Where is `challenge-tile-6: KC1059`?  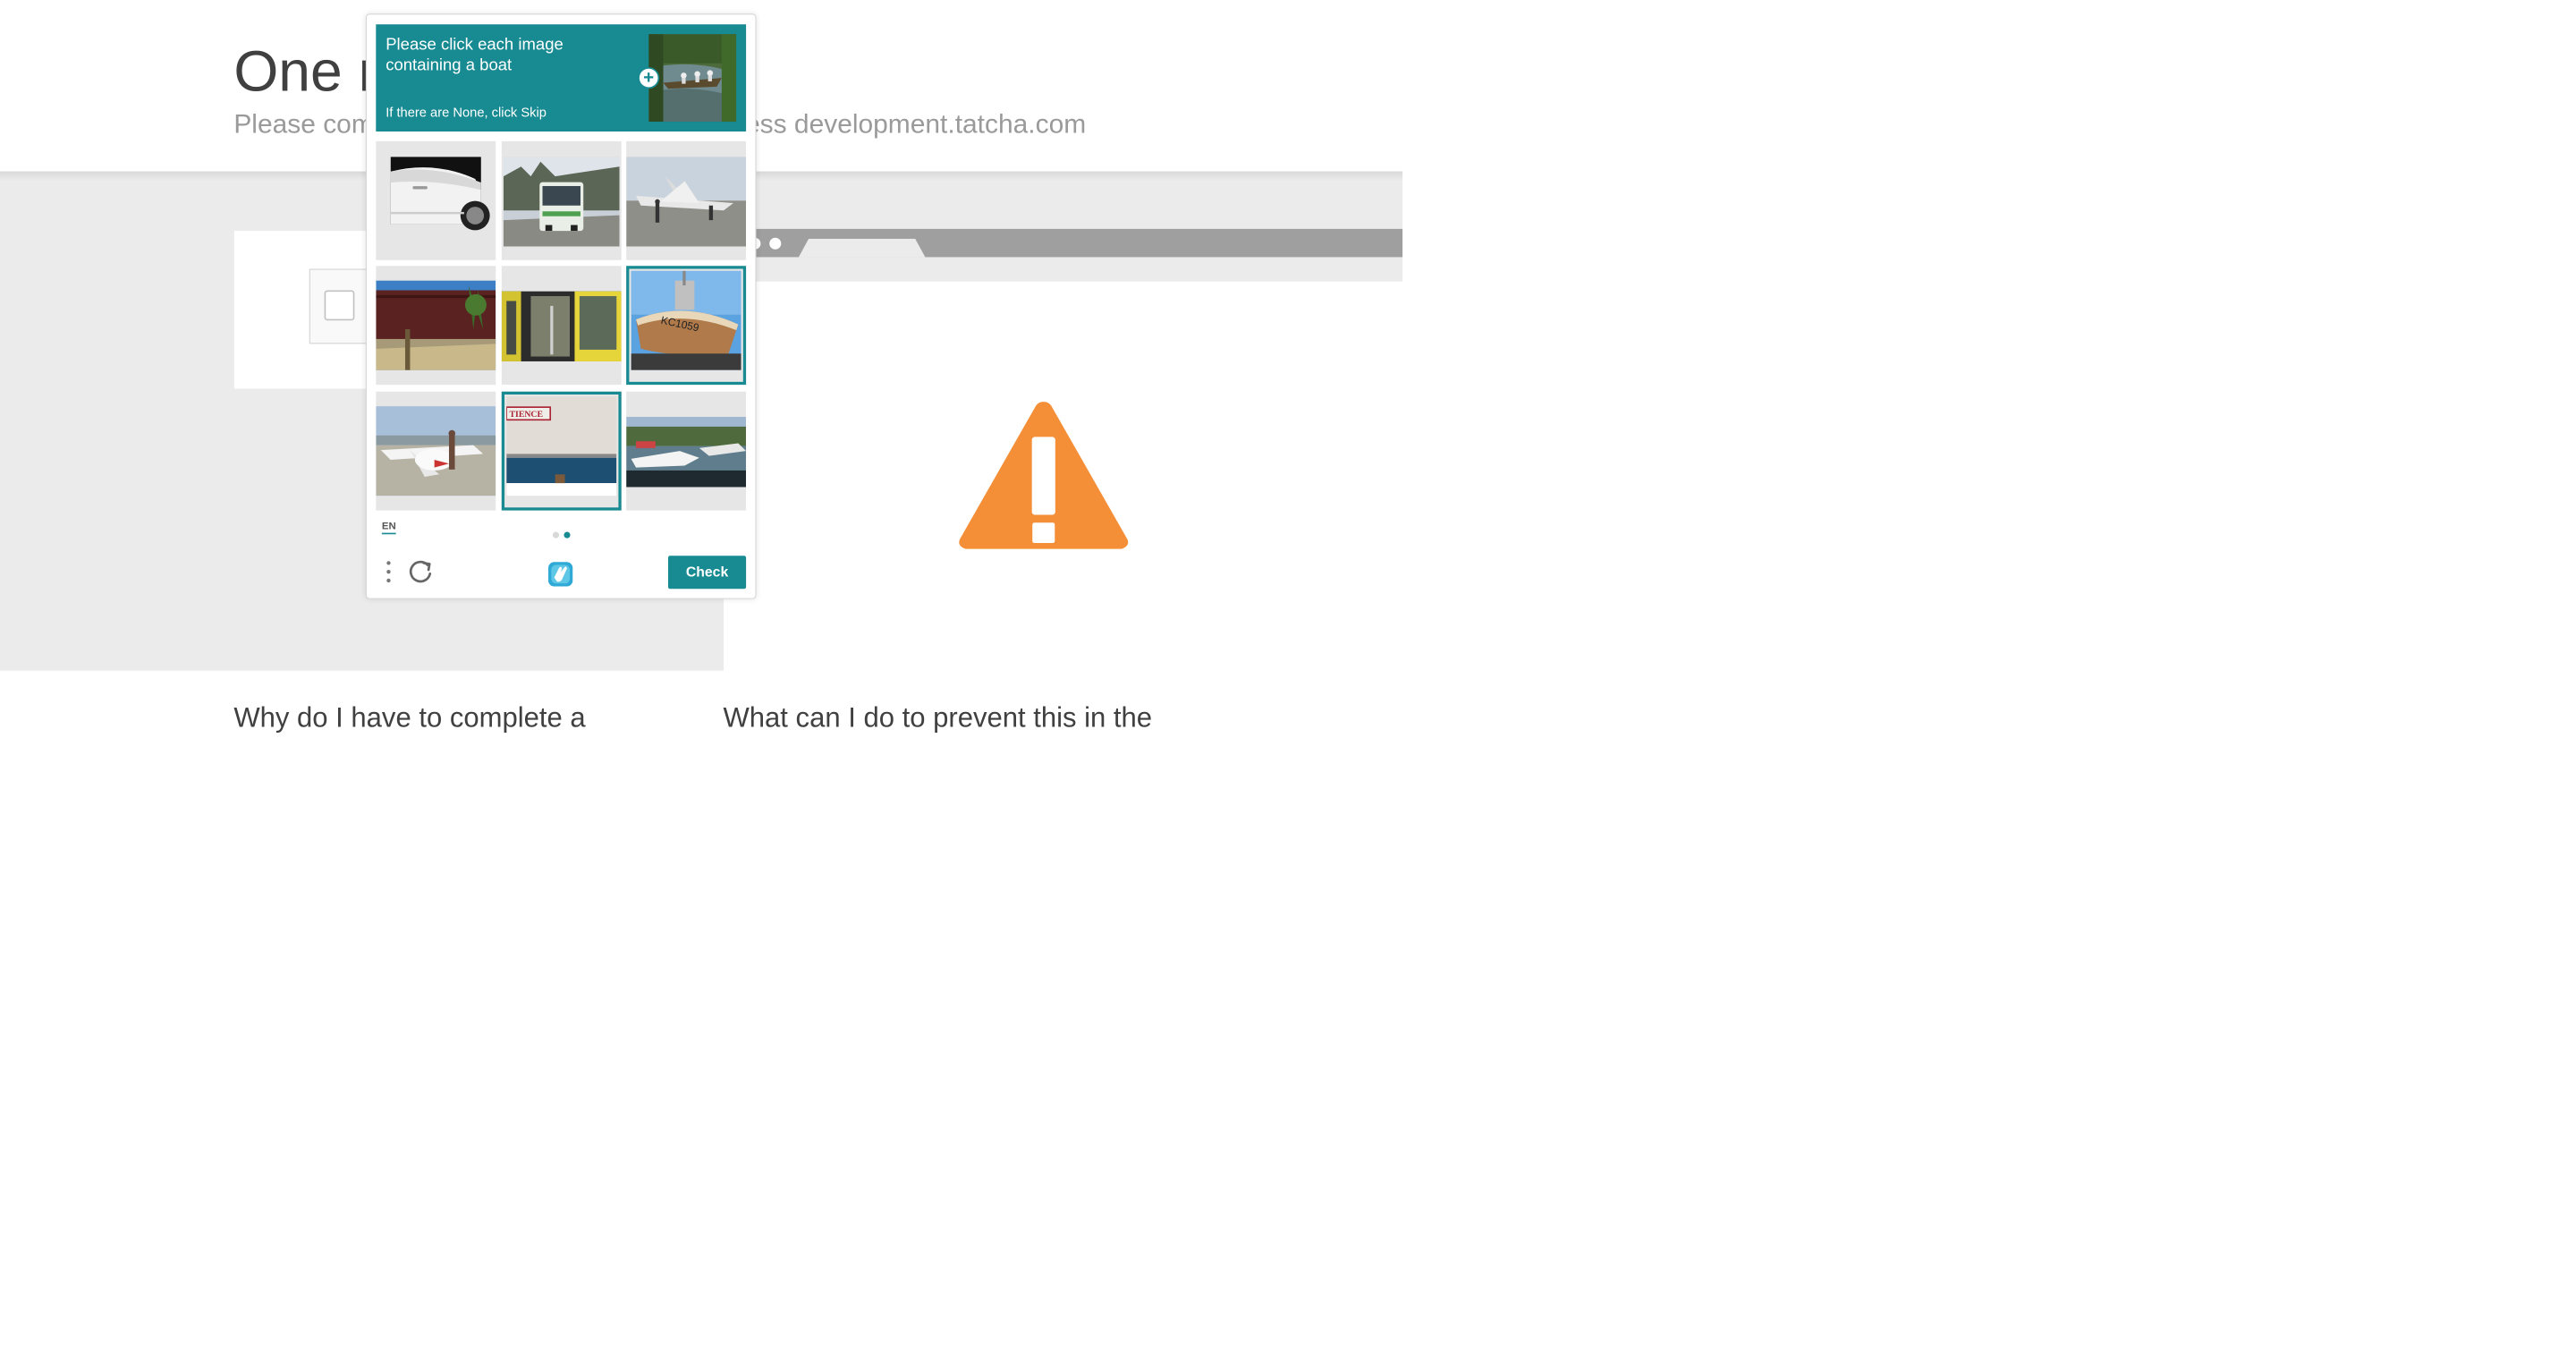 challenge-tile-6: KC1059 is located at coordinates (686, 326).